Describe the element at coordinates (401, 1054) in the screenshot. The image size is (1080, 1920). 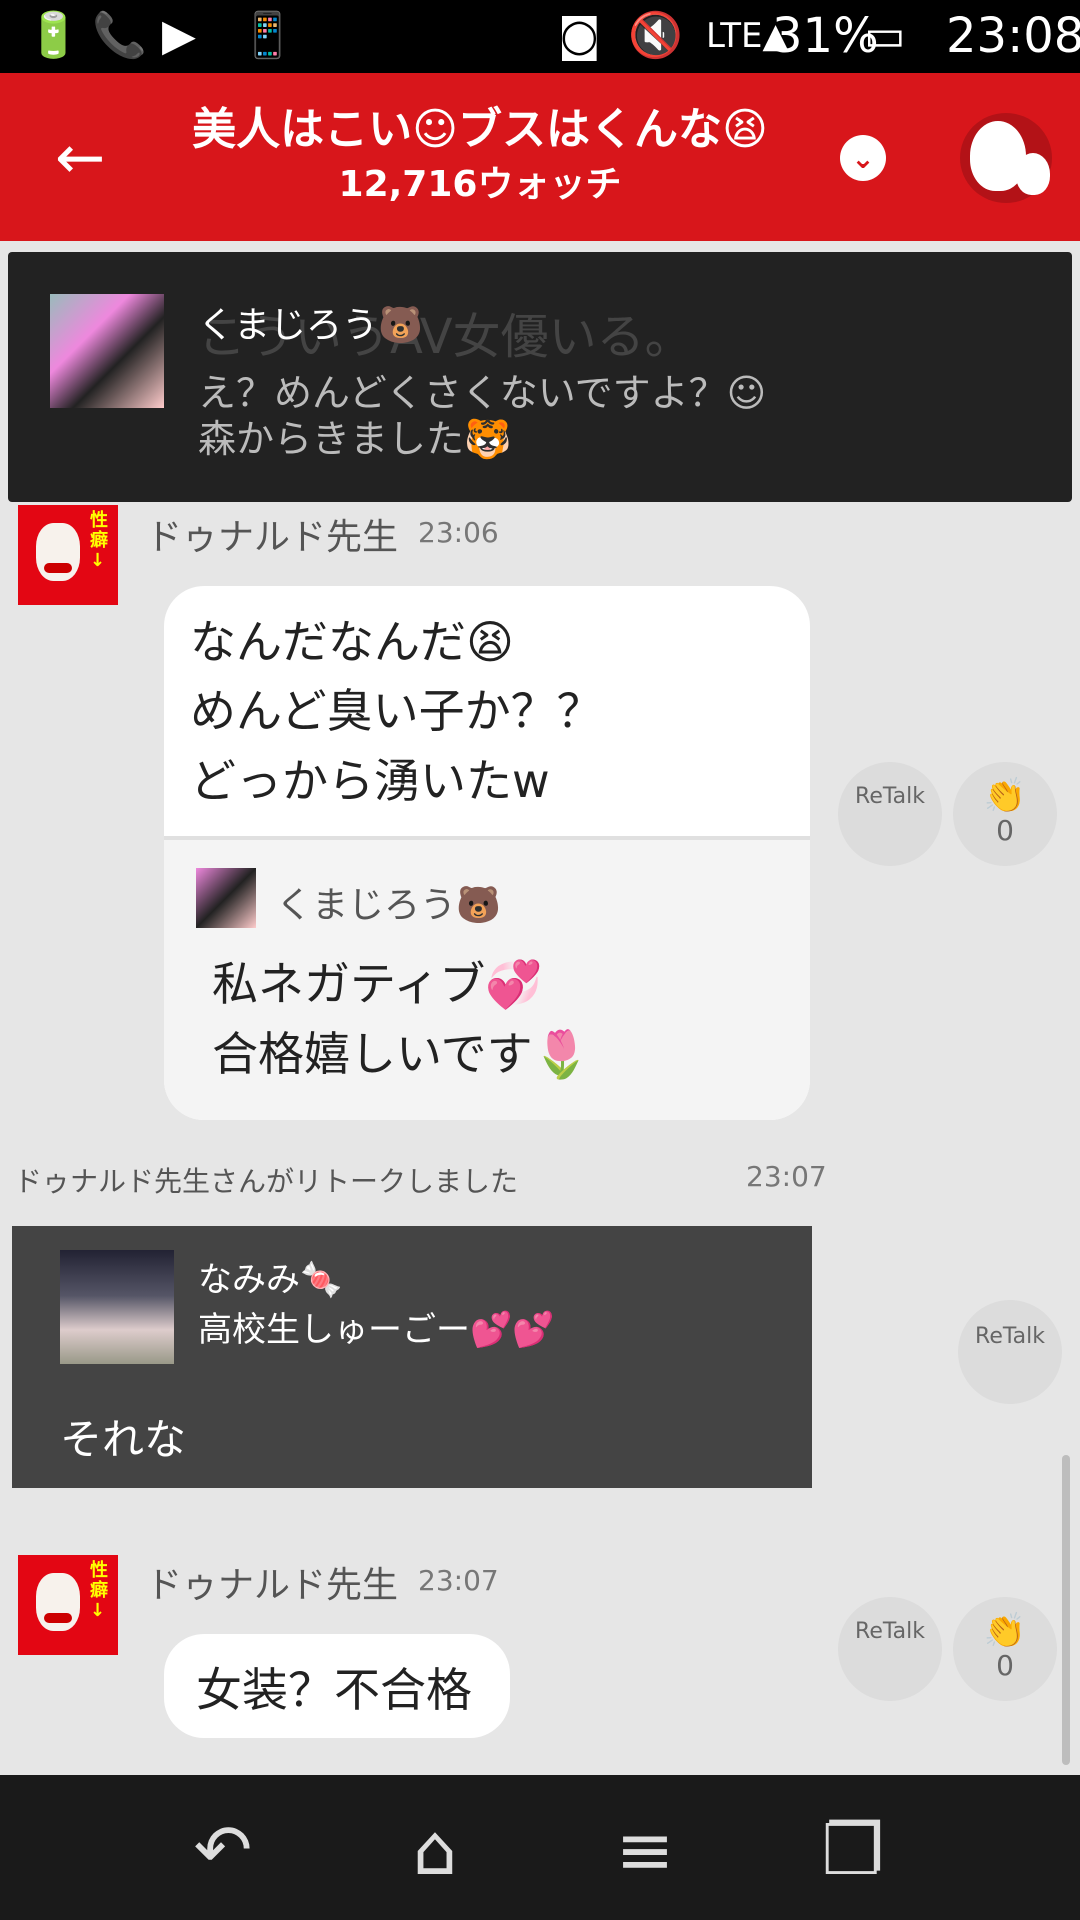
I see `quoted-line: 合格嬉しいです🌷` at that location.